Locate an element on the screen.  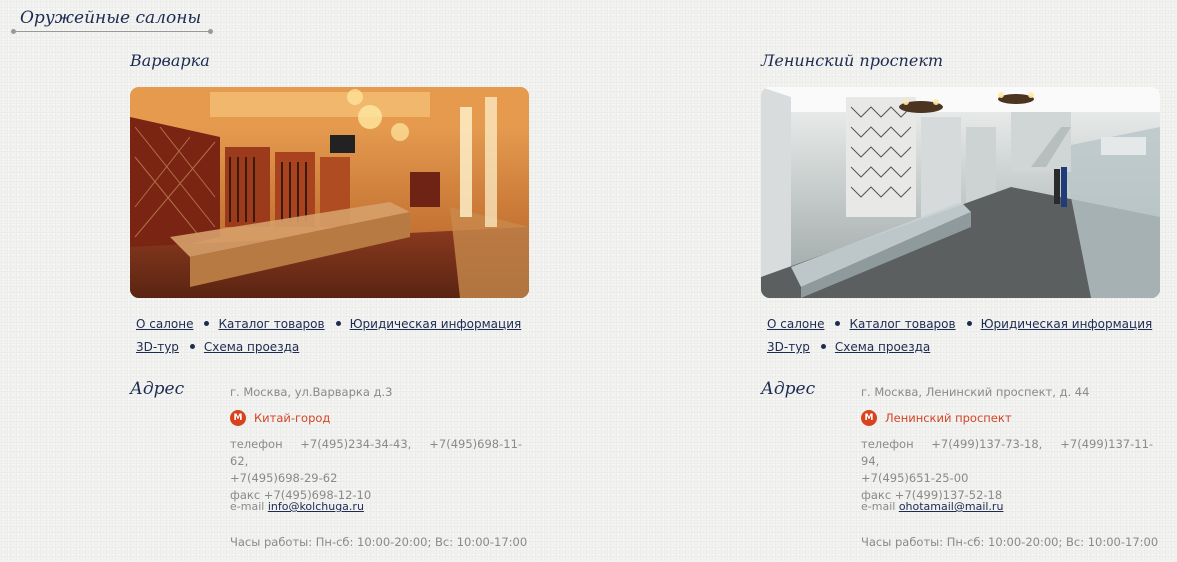
metro-station: М Китай-город is located at coordinates (280, 418).